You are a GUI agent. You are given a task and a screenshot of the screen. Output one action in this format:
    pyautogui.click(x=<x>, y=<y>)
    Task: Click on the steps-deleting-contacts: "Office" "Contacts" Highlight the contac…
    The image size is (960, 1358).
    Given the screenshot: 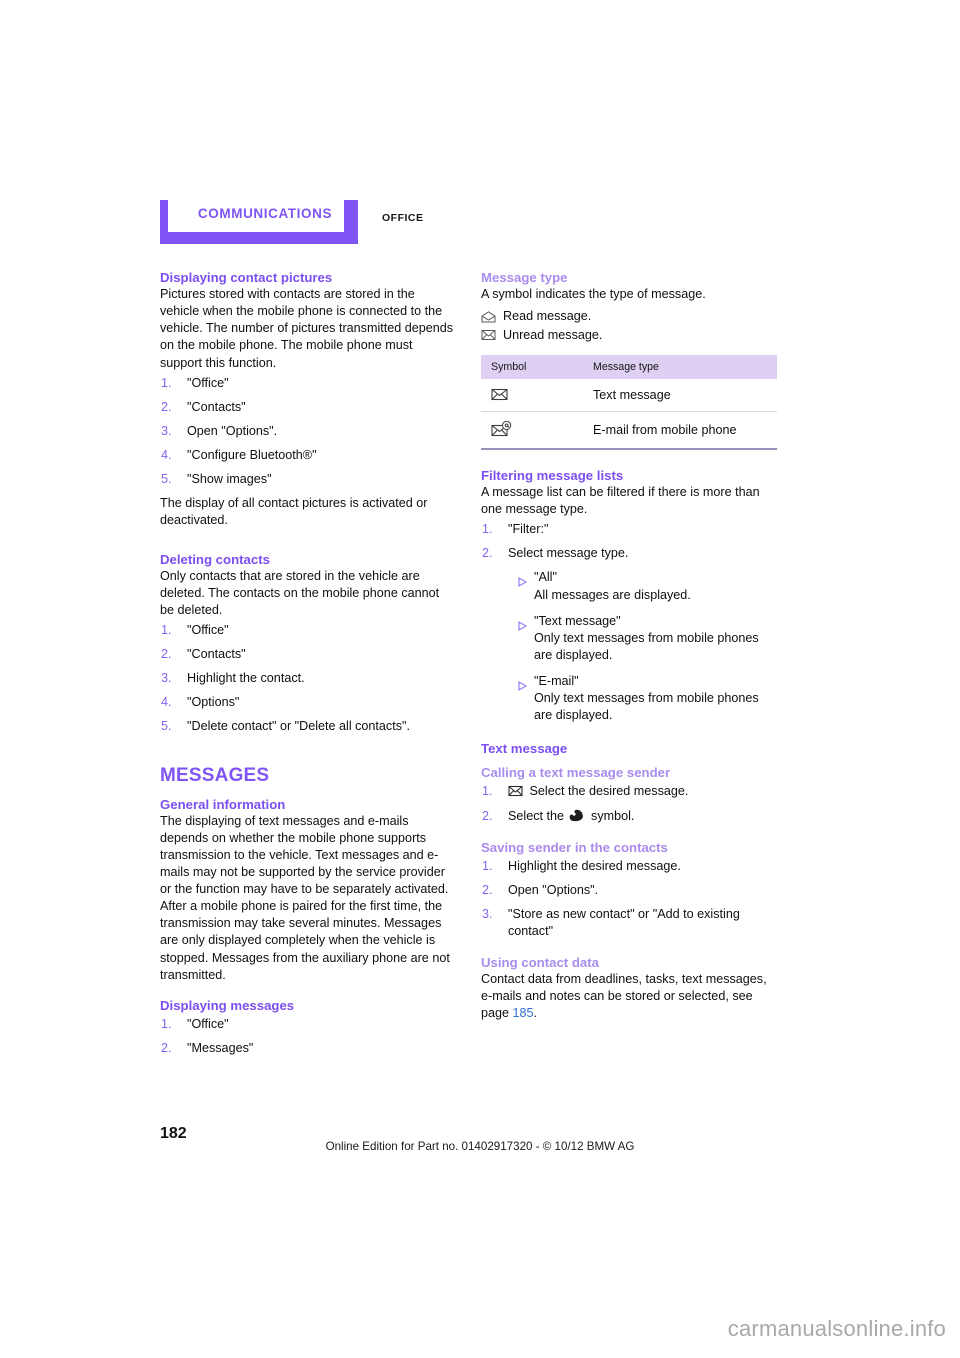 What is the action you would take?
    pyautogui.click(x=308, y=679)
    